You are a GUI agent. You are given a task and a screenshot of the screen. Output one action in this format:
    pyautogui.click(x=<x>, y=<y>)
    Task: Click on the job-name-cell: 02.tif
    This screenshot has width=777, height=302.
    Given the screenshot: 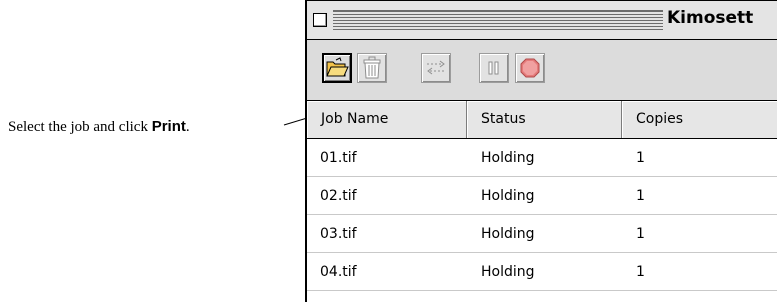 What is the action you would take?
    pyautogui.click(x=338, y=196)
    